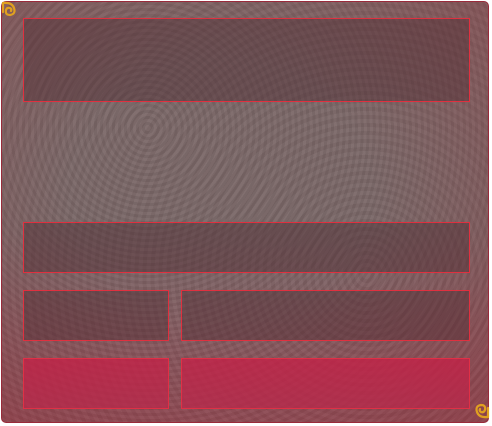  I want to click on right-field, so click(325, 315).